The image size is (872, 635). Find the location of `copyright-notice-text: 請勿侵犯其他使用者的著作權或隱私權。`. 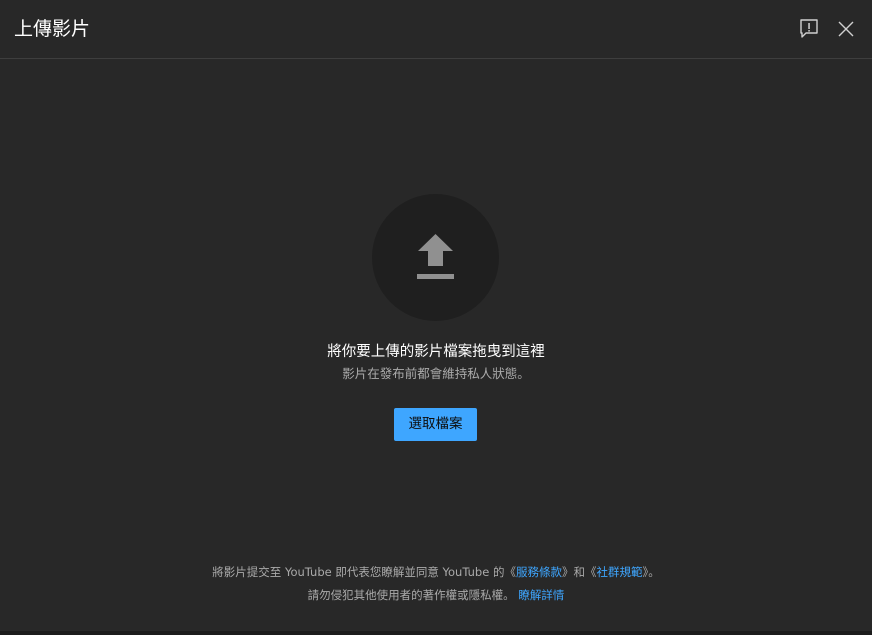

copyright-notice-text: 請勿侵犯其他使用者的著作權或隱私權。 is located at coordinates (411, 595).